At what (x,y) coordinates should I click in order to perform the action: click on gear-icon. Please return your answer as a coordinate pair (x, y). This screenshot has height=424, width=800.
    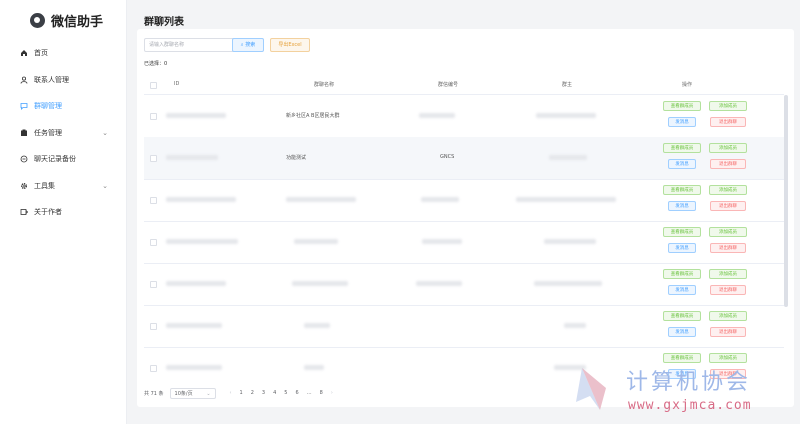
    Looking at the image, I should click on (24, 186).